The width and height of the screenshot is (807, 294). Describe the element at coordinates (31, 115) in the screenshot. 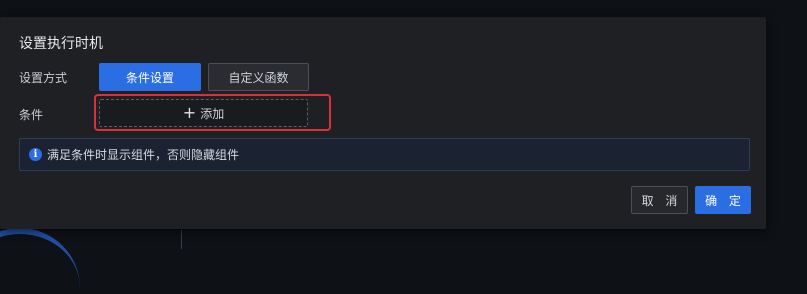

I see `condition-label: 条件` at that location.